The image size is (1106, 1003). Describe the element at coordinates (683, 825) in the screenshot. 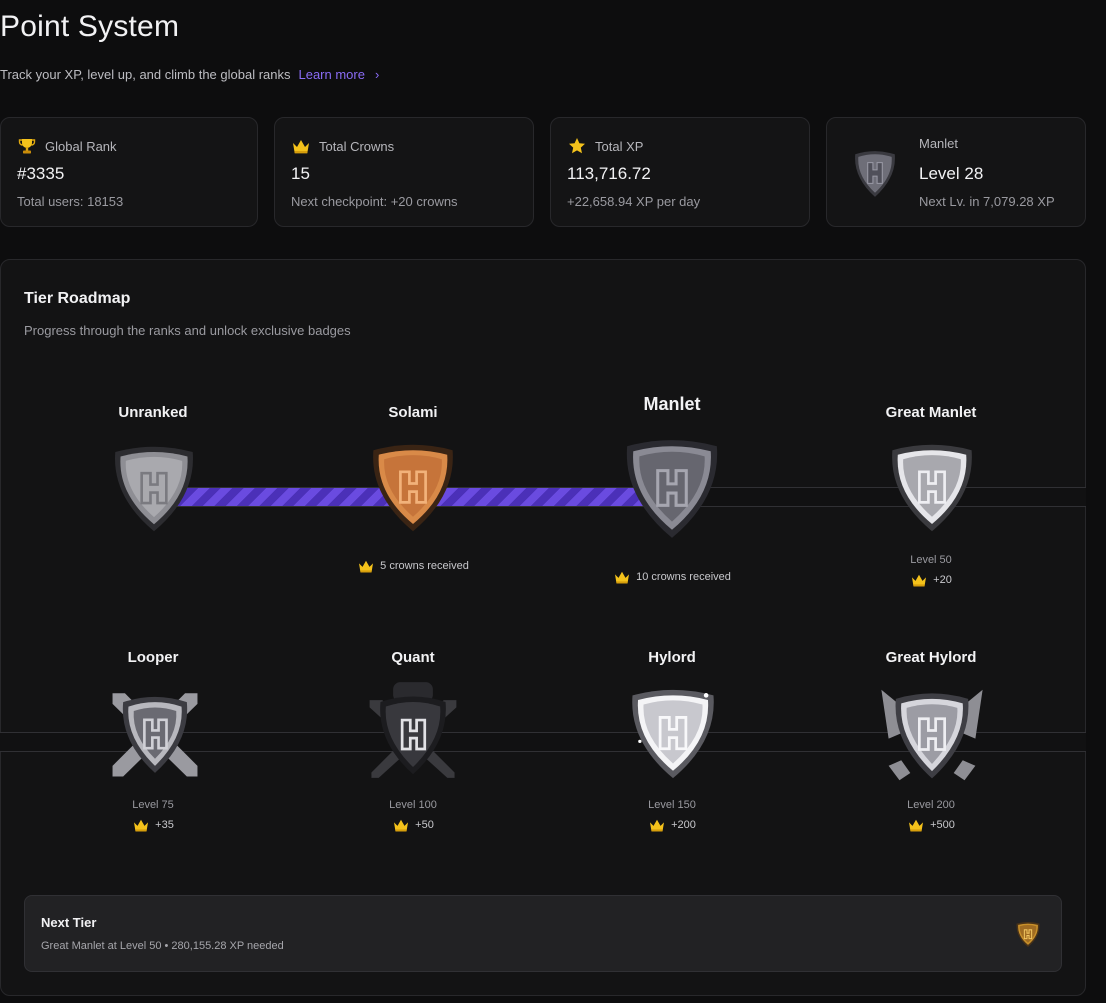

I see `tier-reward-text: +200` at that location.